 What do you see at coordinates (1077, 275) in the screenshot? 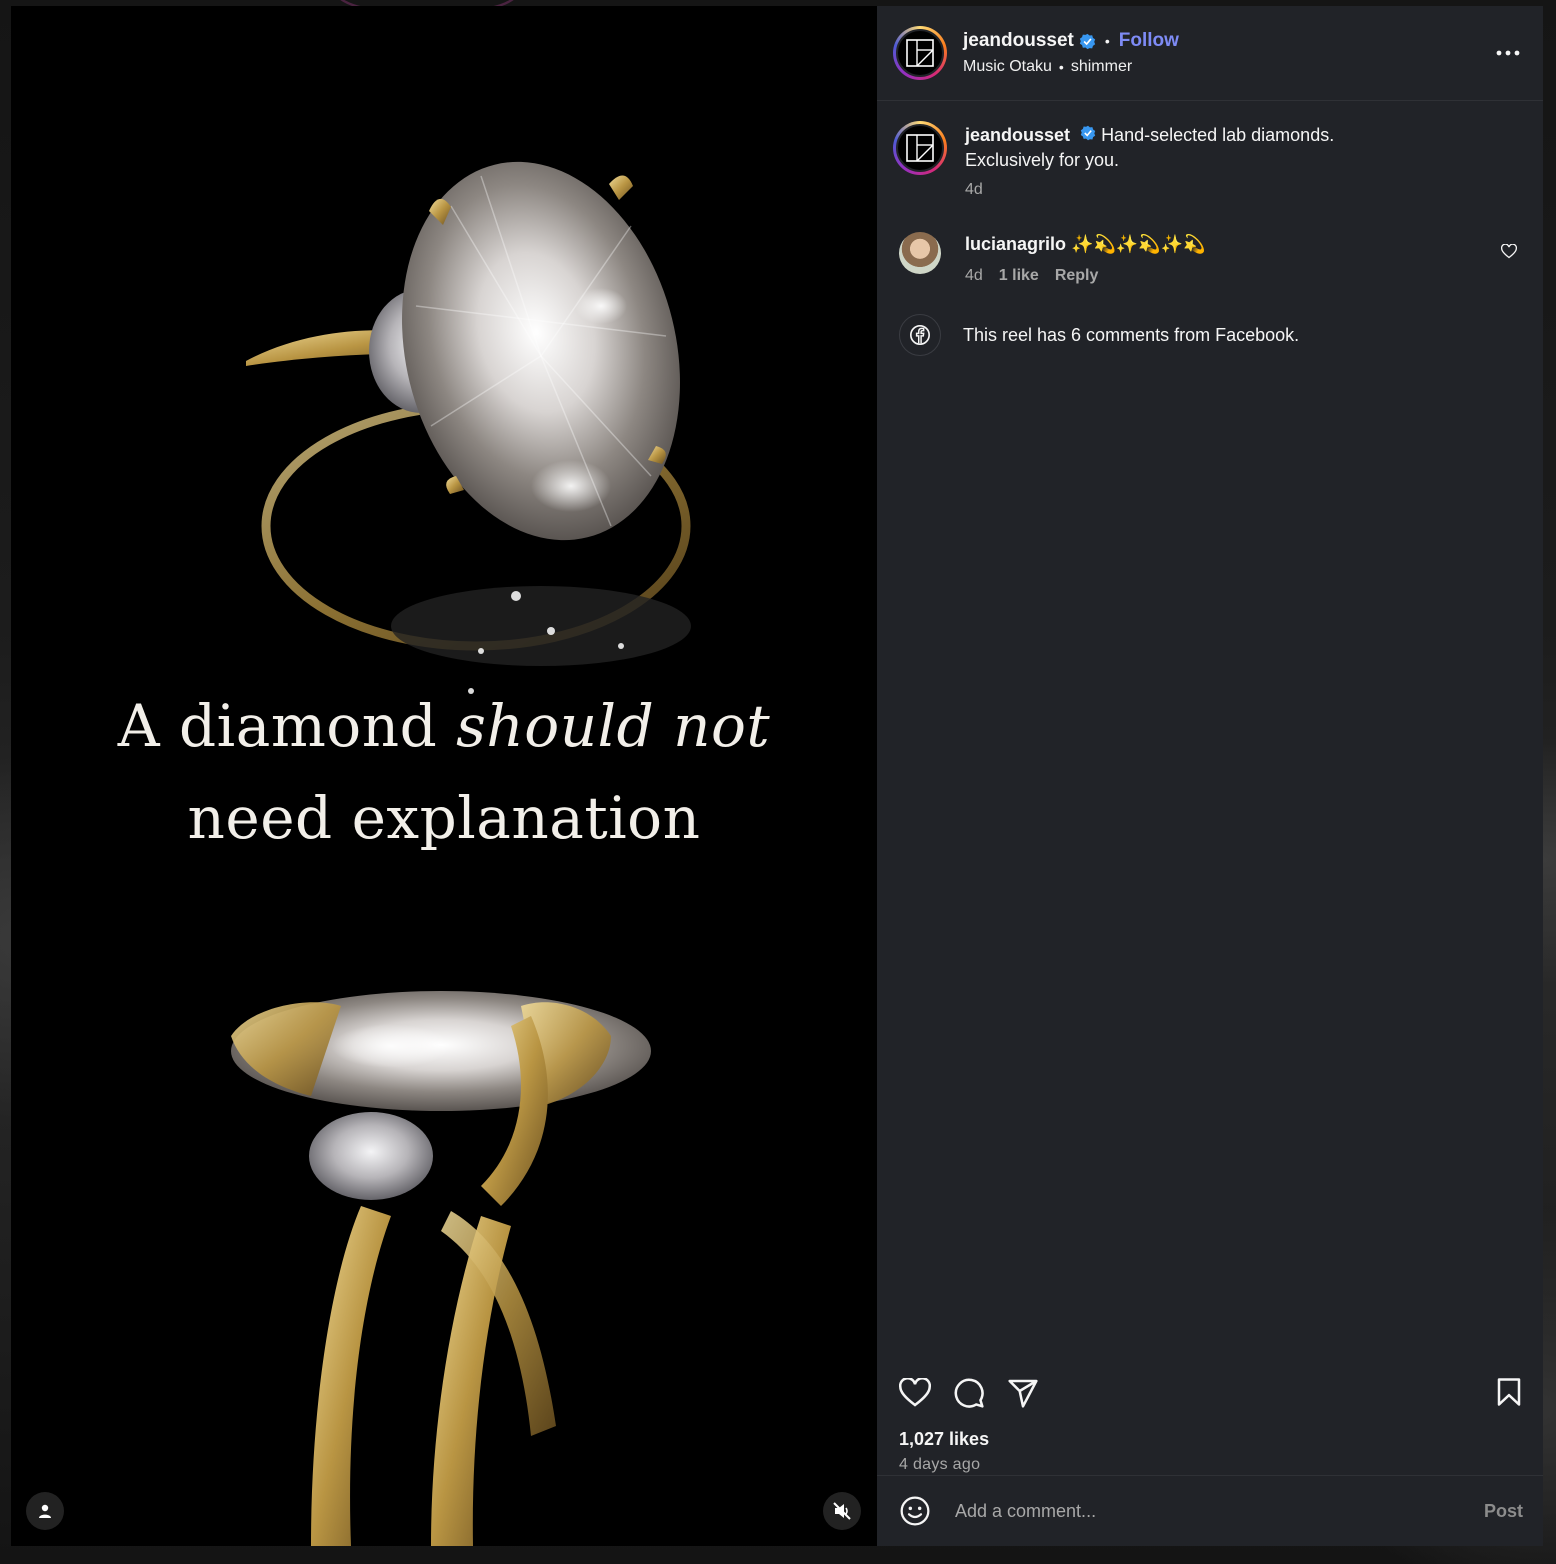
I see `comment-reply-button: Reply` at bounding box center [1077, 275].